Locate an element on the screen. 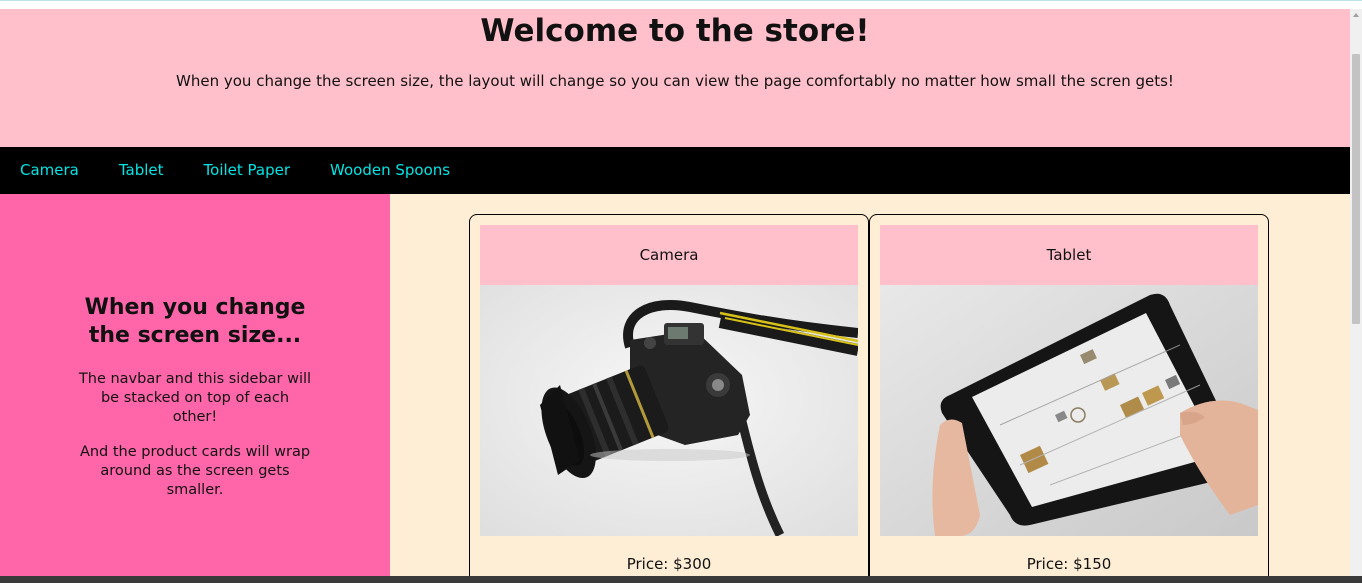 This screenshot has width=1362, height=583. vertical-scrollbar is located at coordinates (1356, 292).